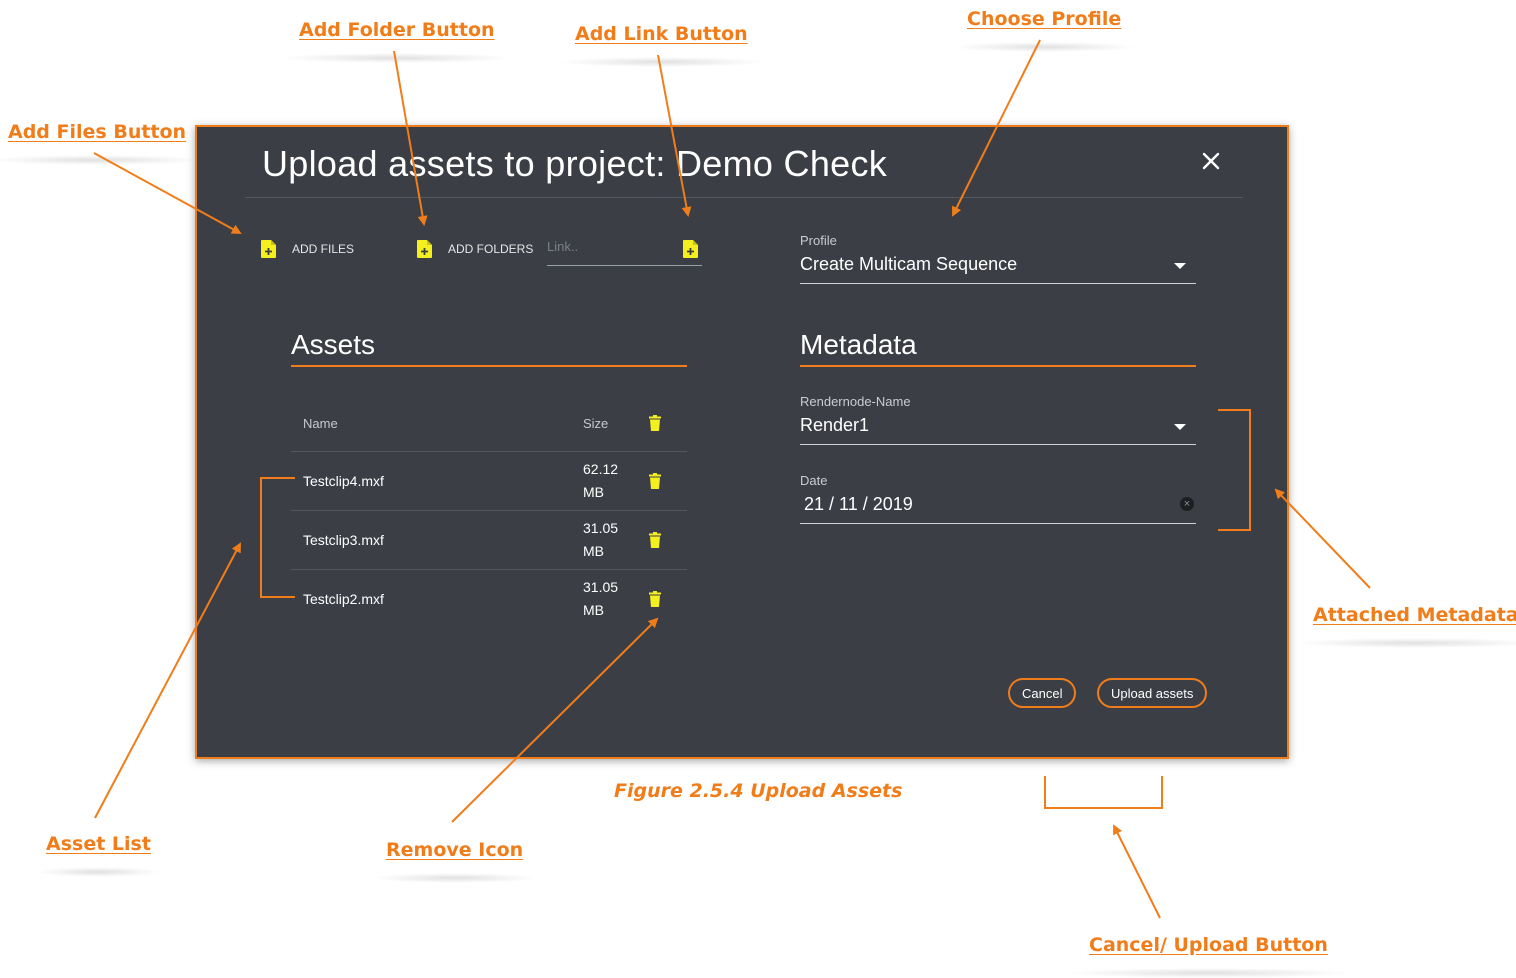 Image resolution: width=1516 pixels, height=978 pixels. What do you see at coordinates (1234, 470) in the screenshot?
I see `bracket-metadata` at bounding box center [1234, 470].